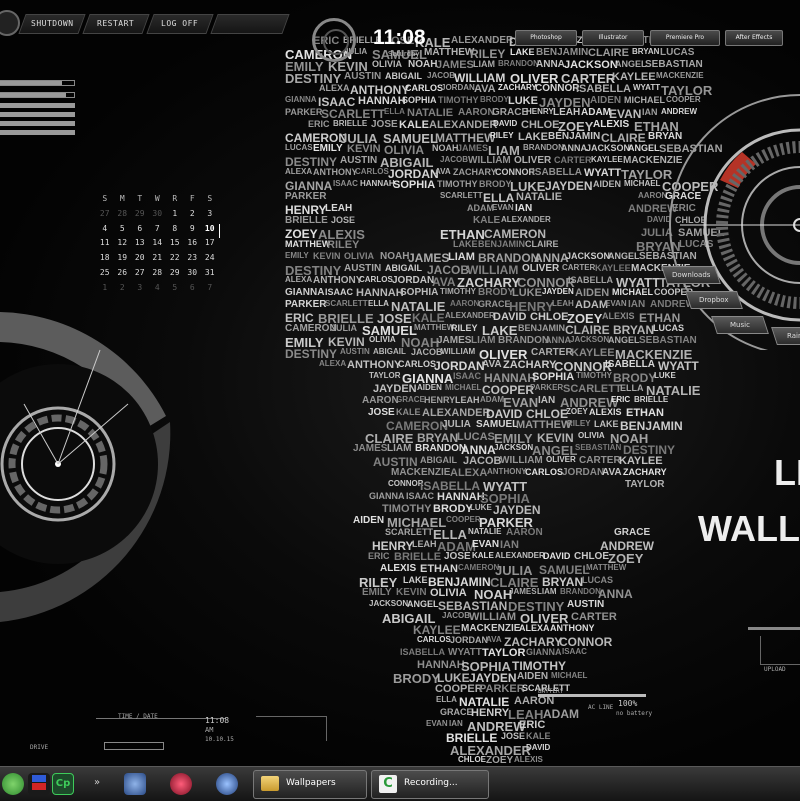  What do you see at coordinates (459, 689) in the screenshot?
I see `face-word: COOPER` at bounding box center [459, 689].